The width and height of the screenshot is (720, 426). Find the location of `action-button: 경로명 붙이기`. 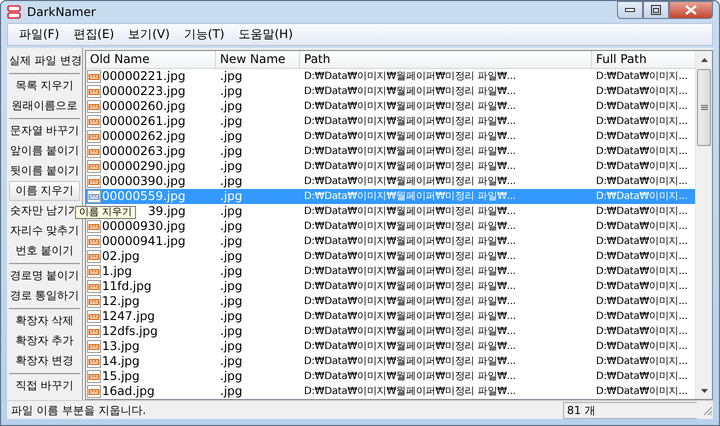

action-button: 경로명 붙이기 is located at coordinates (44, 276).